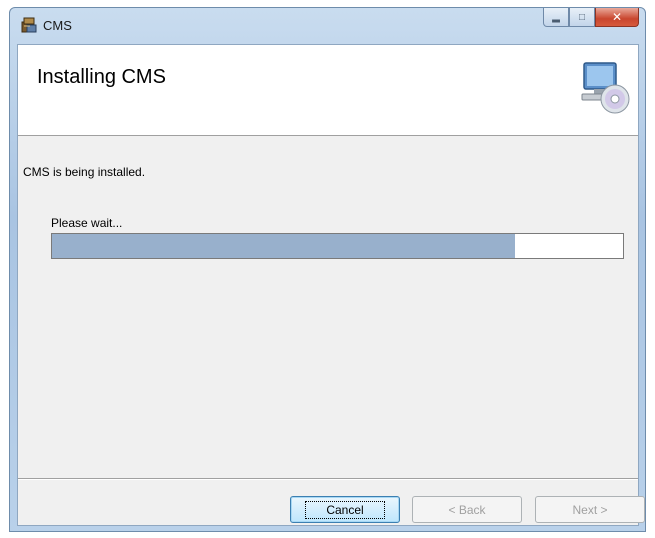  I want to click on computer-with-disc-icon, so click(605, 88).